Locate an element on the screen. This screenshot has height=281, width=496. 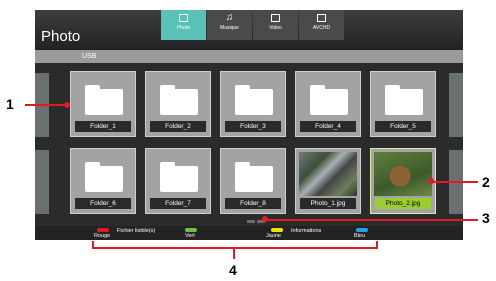
top-bar: Photo Photo ♫ Musique Video AVCHD is located at coordinates (249, 30).